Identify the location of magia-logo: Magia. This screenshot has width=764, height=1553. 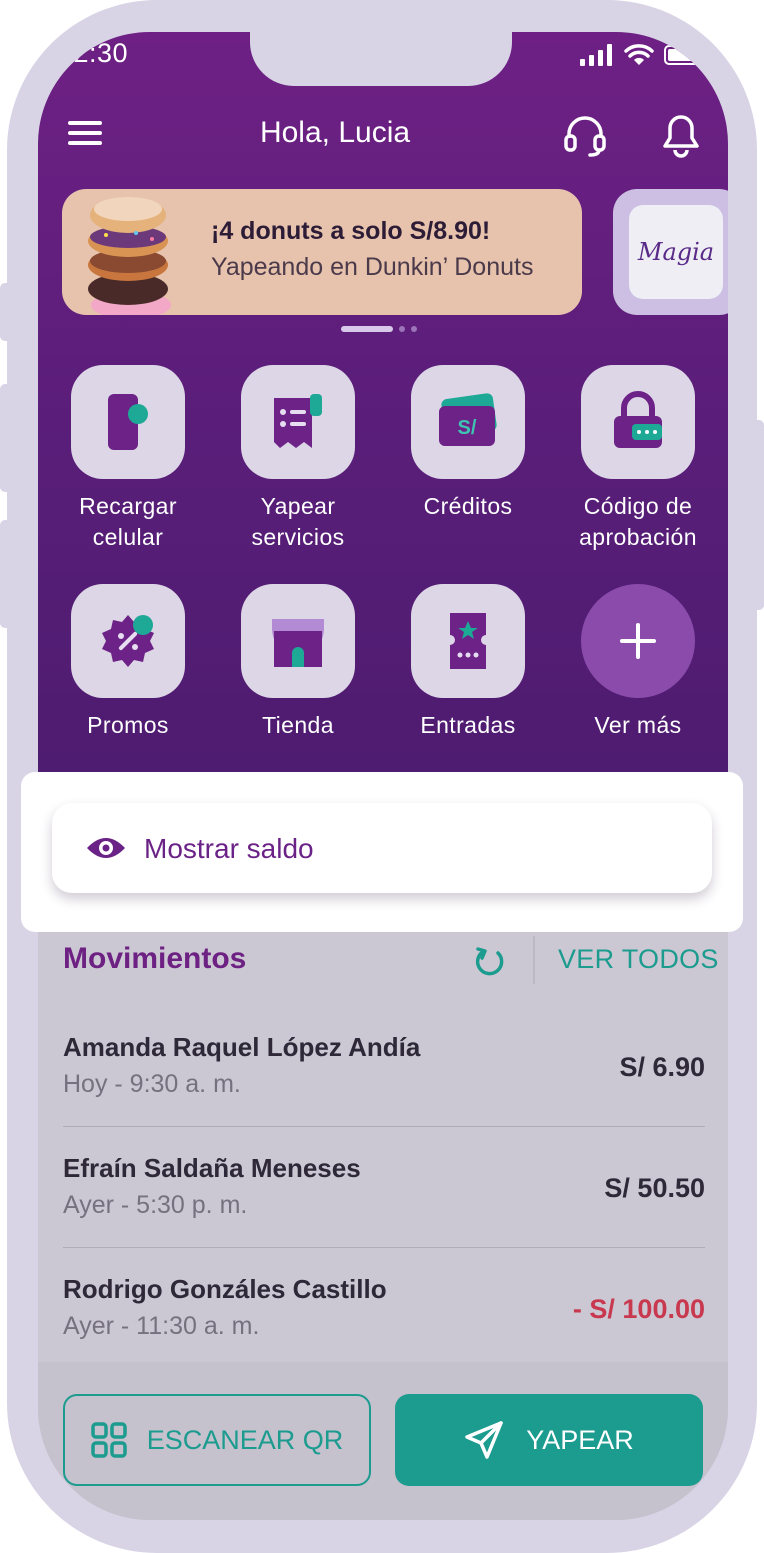
(676, 252).